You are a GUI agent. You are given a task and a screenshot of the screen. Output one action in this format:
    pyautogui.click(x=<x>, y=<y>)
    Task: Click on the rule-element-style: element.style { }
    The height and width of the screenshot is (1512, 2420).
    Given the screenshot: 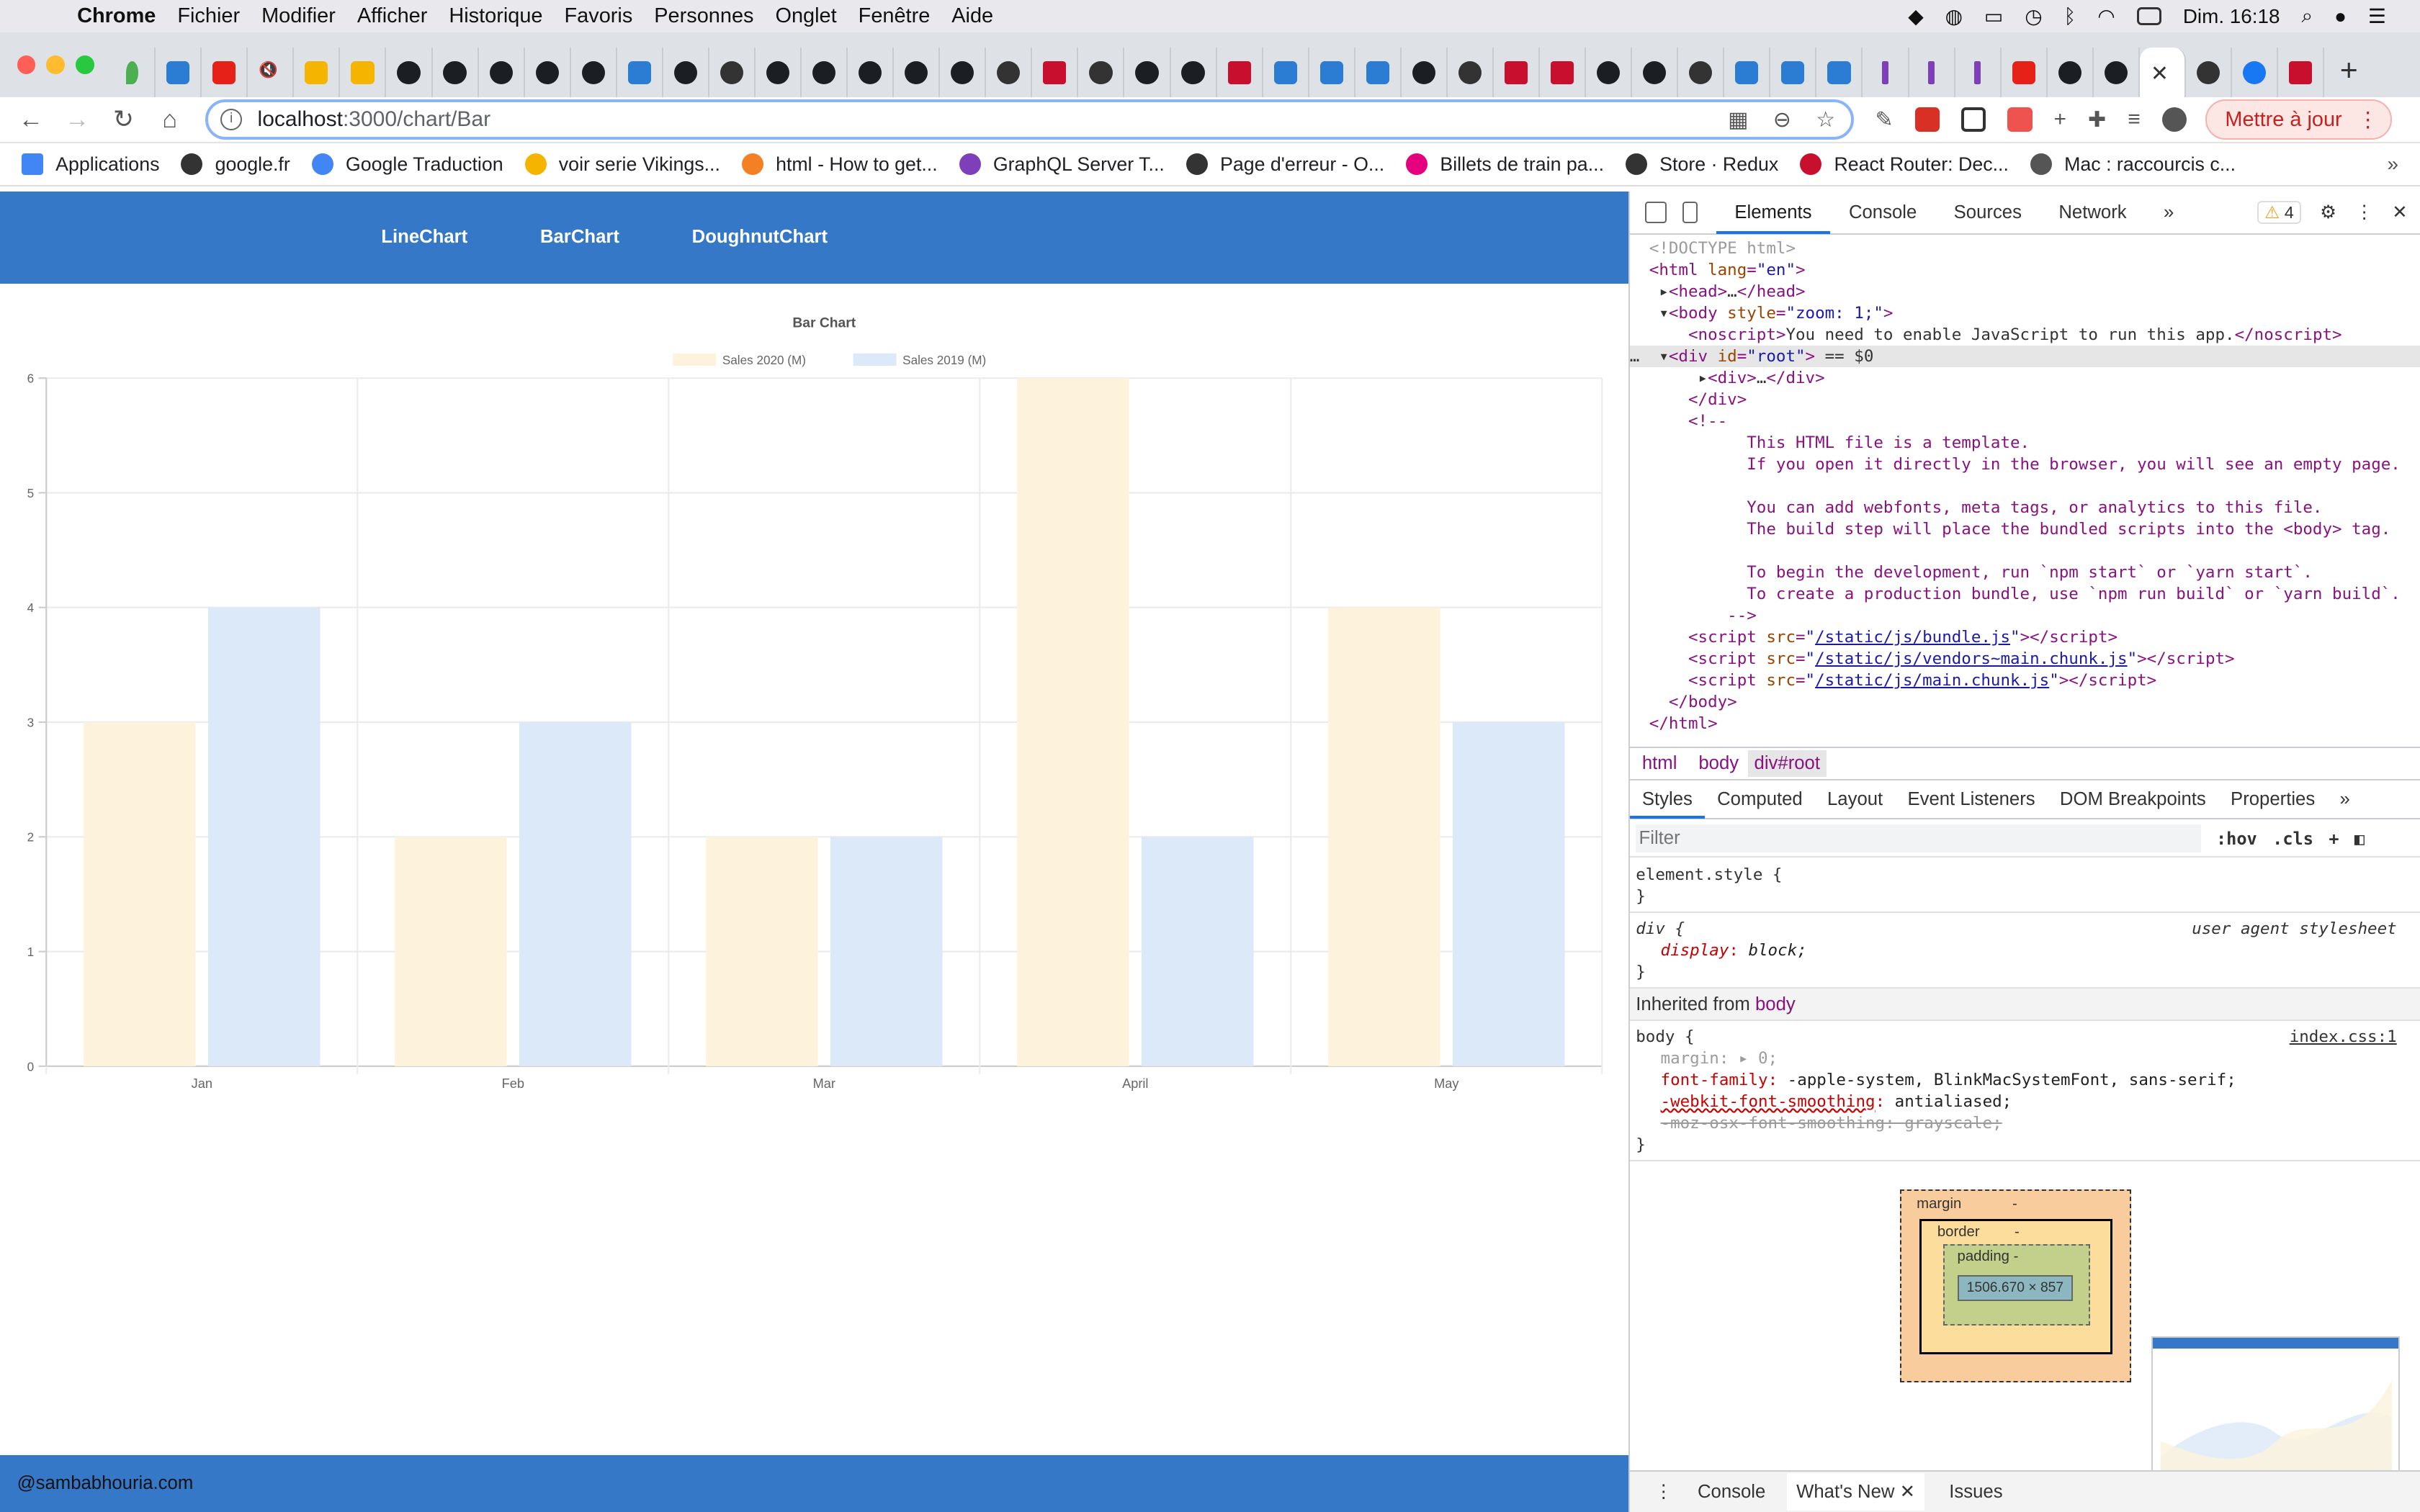 What is the action you would take?
    pyautogui.click(x=2024, y=887)
    